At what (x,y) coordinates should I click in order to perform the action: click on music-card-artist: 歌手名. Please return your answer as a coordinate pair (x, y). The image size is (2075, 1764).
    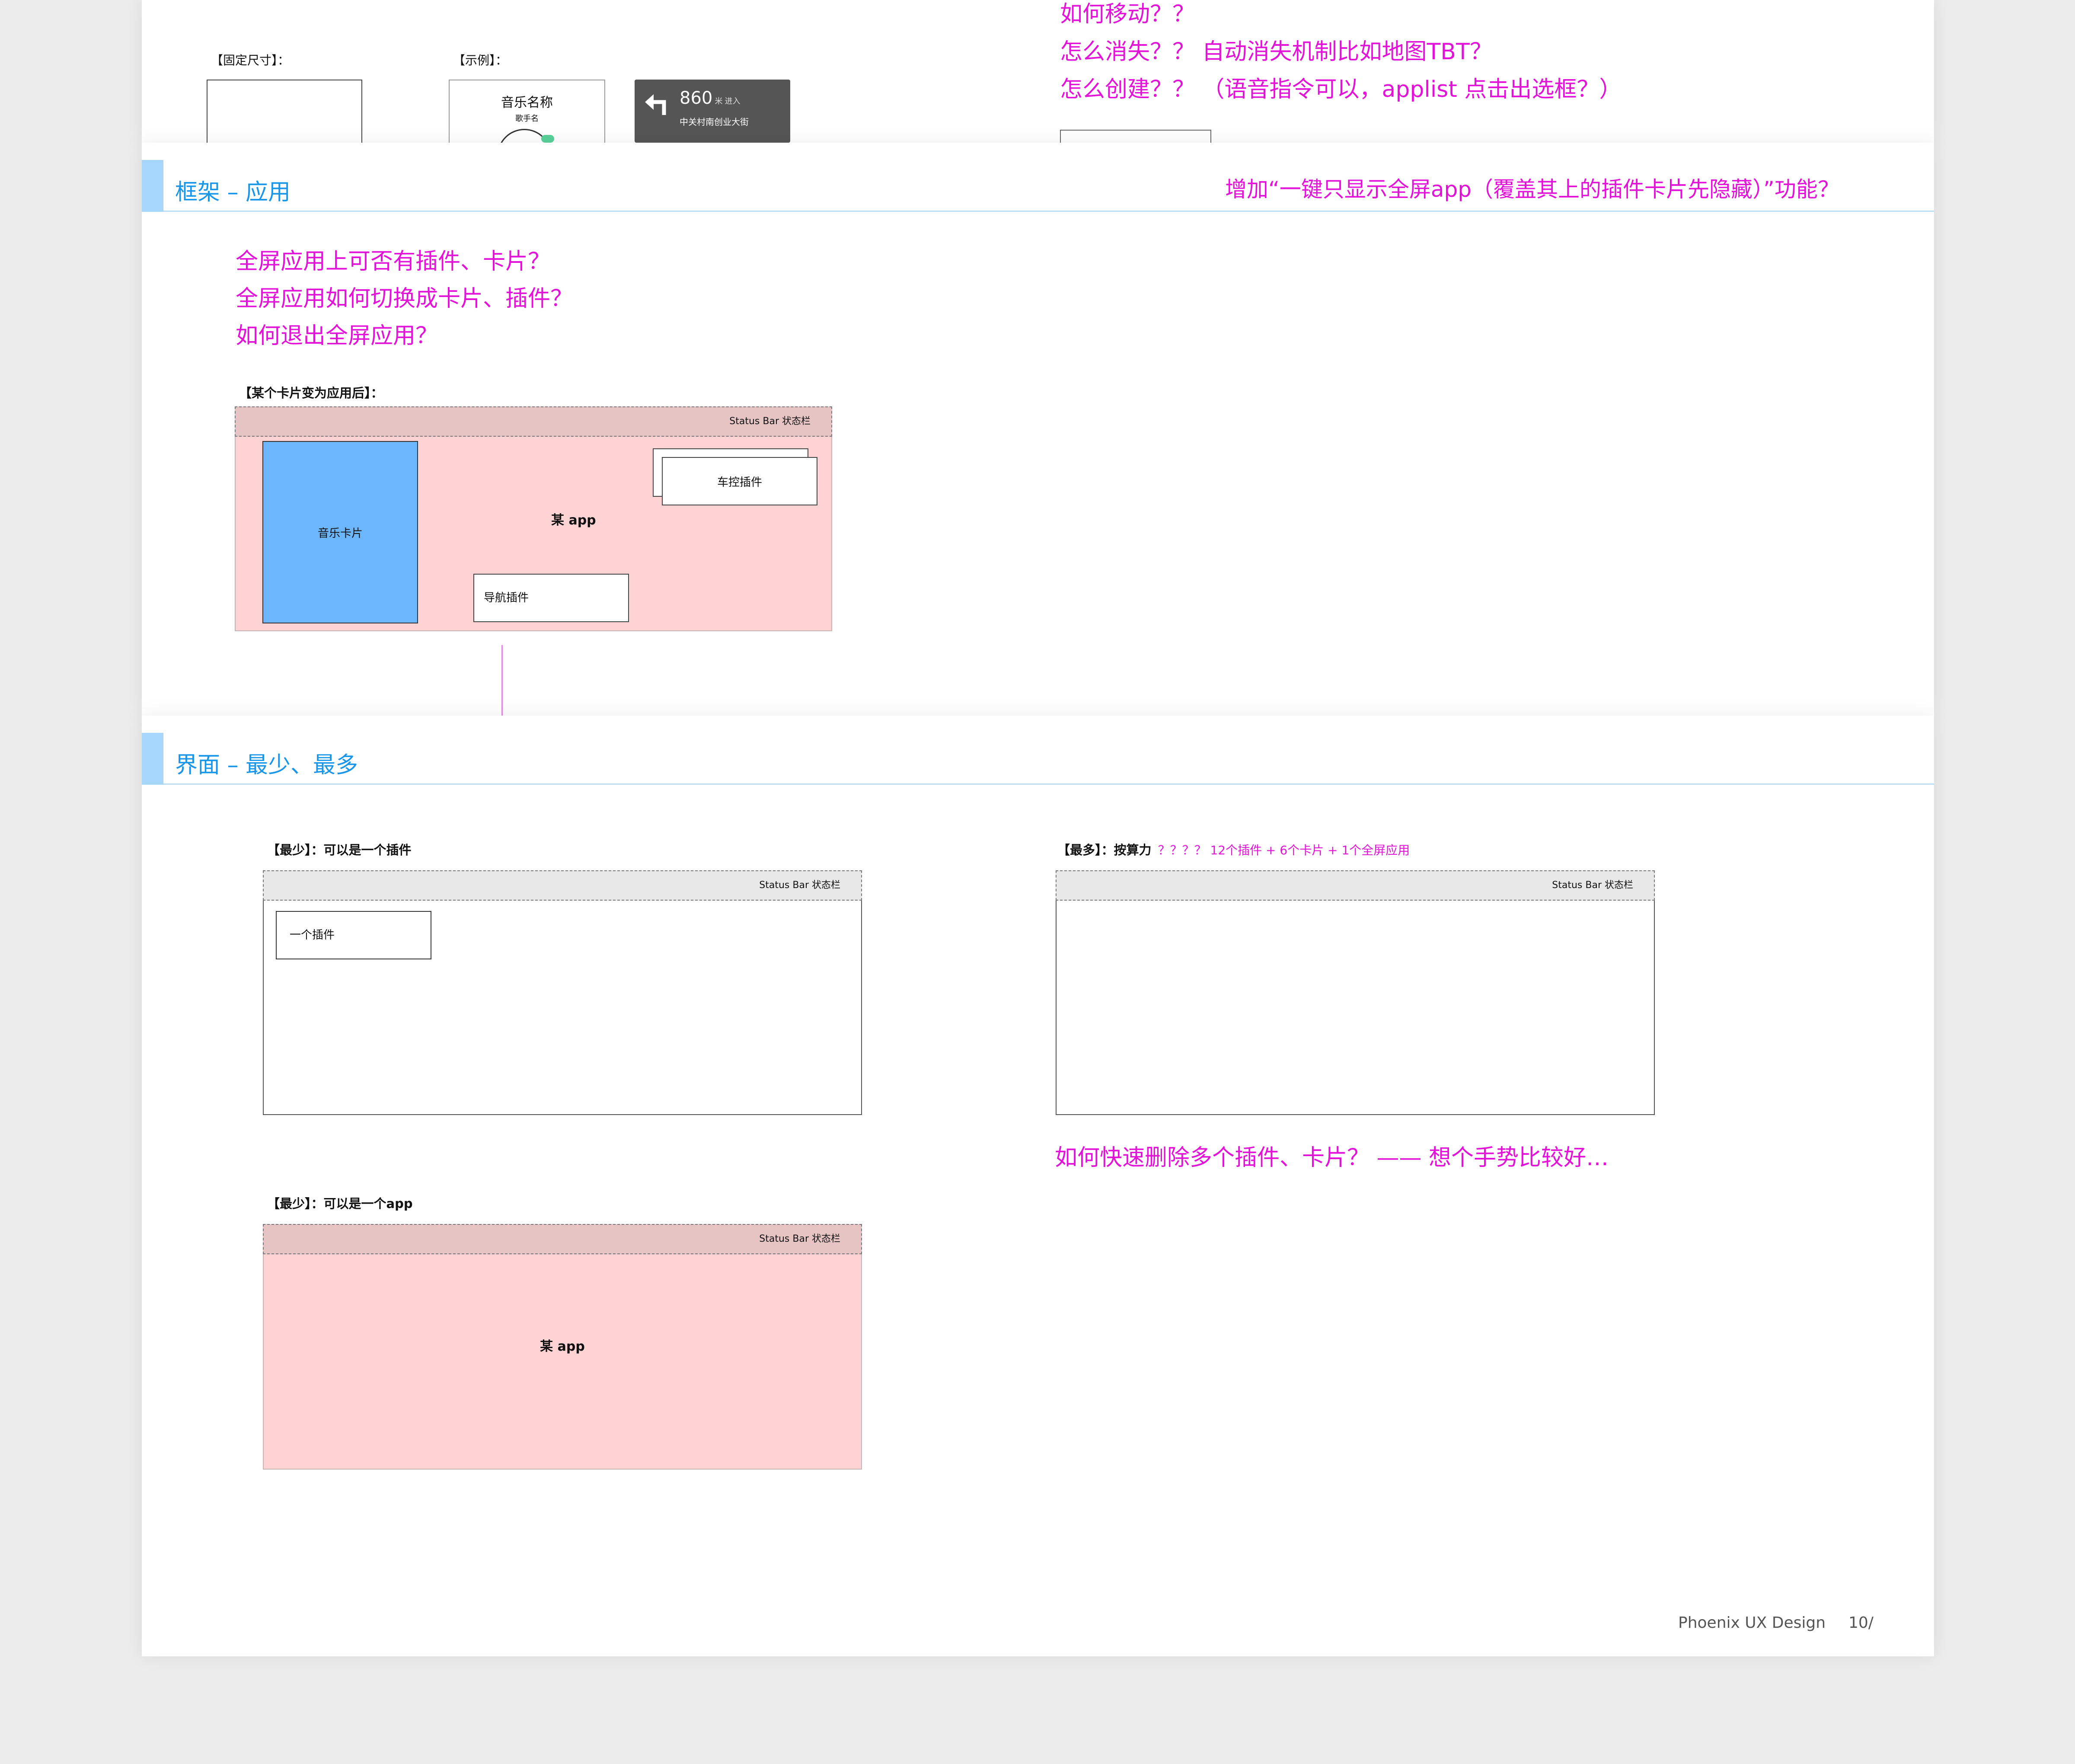
    Looking at the image, I should click on (527, 118).